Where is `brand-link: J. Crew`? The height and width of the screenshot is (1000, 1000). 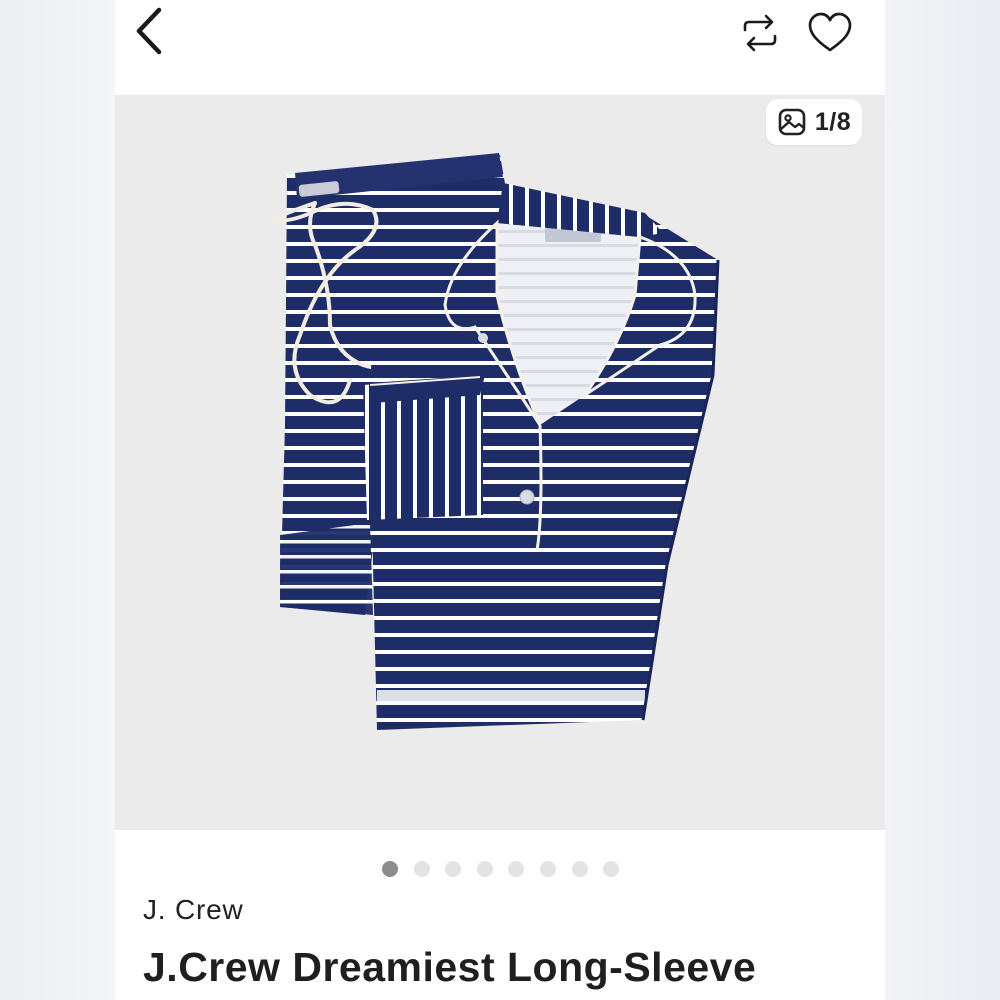
brand-link: J. Crew is located at coordinates (193, 910).